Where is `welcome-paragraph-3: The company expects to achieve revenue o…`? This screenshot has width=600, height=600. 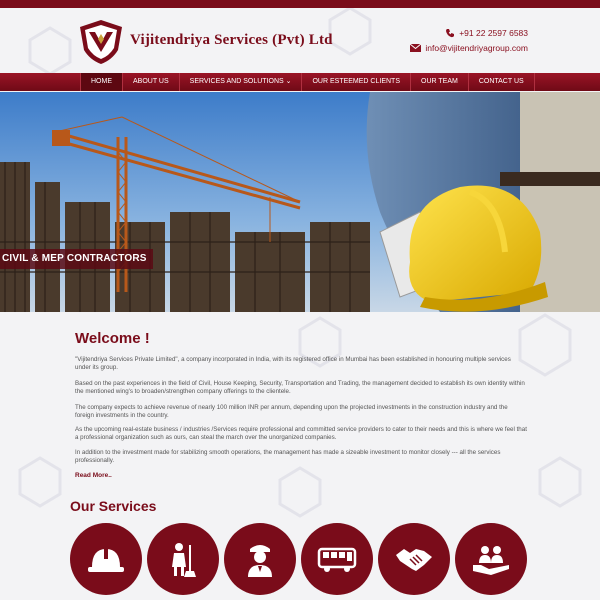 welcome-paragraph-3: The company expects to achieve revenue o… is located at coordinates (291, 412).